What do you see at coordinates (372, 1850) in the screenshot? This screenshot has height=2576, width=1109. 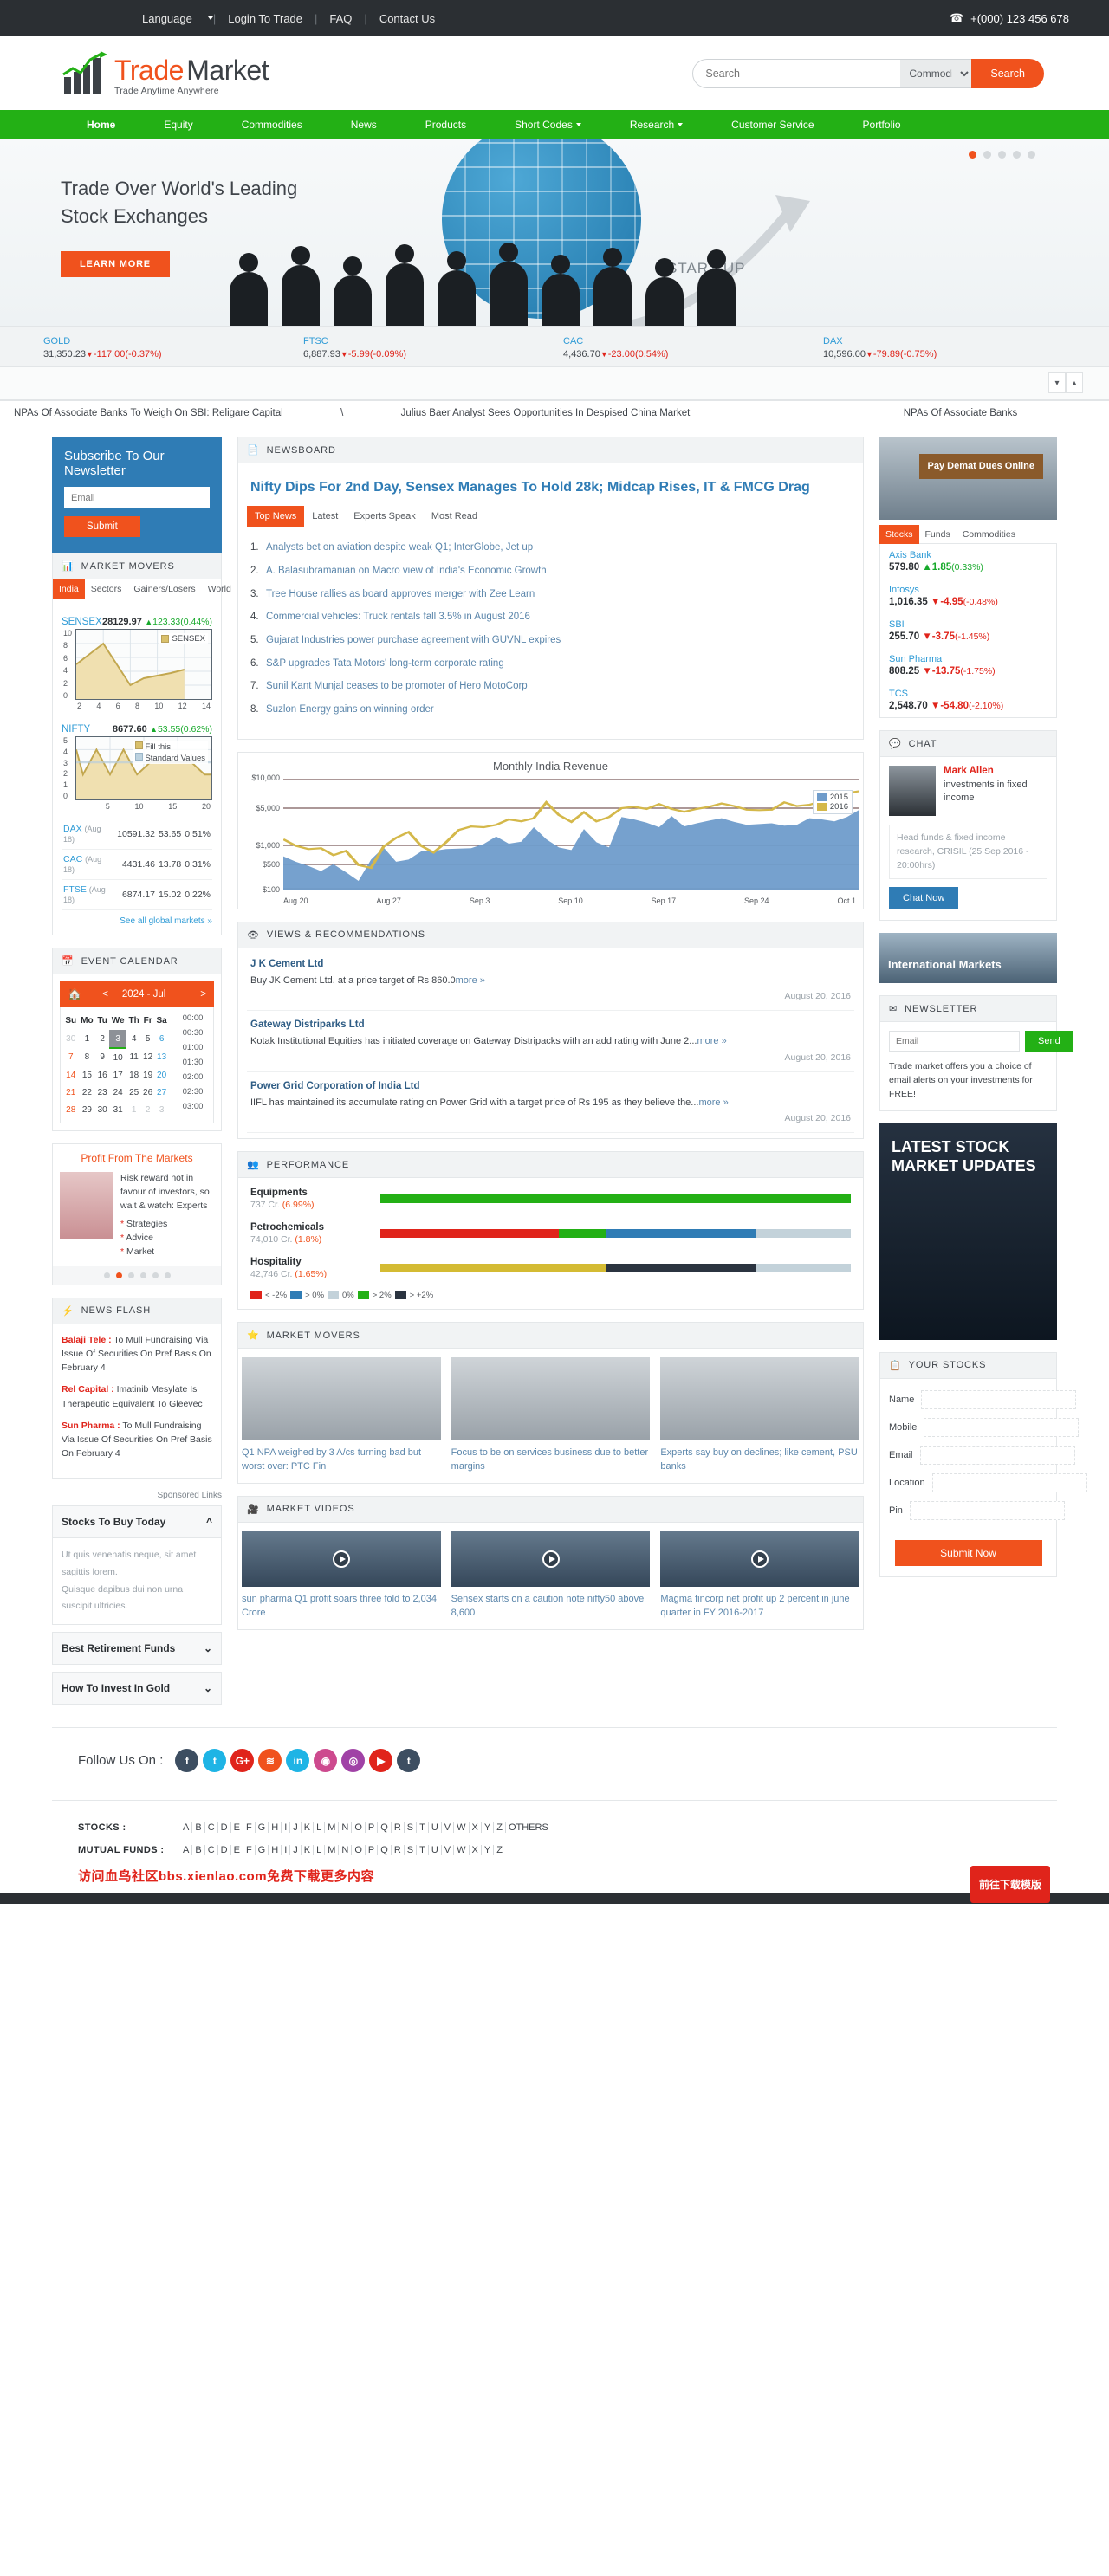 I see `fund-letter-P: P` at bounding box center [372, 1850].